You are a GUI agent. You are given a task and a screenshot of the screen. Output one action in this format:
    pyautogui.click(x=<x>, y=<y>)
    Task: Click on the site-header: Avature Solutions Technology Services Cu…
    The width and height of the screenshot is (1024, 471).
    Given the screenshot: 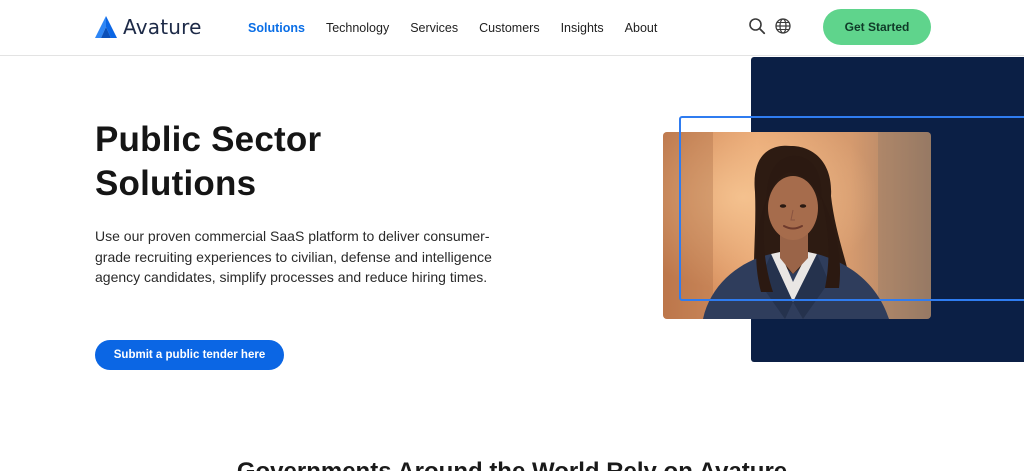 What is the action you would take?
    pyautogui.click(x=512, y=28)
    